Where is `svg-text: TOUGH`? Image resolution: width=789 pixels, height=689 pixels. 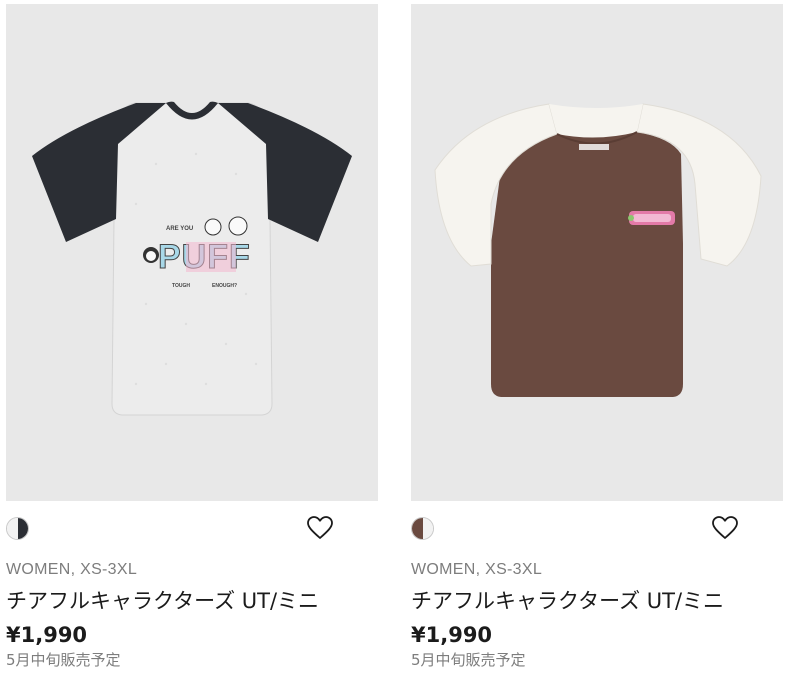
svg-text: TOUGH is located at coordinates (181, 286).